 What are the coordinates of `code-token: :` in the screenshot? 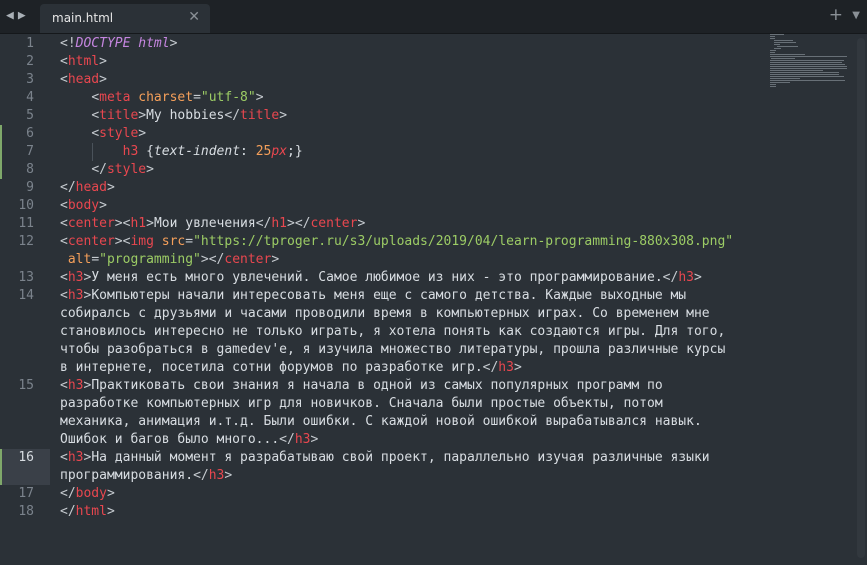 It's located at (248, 151).